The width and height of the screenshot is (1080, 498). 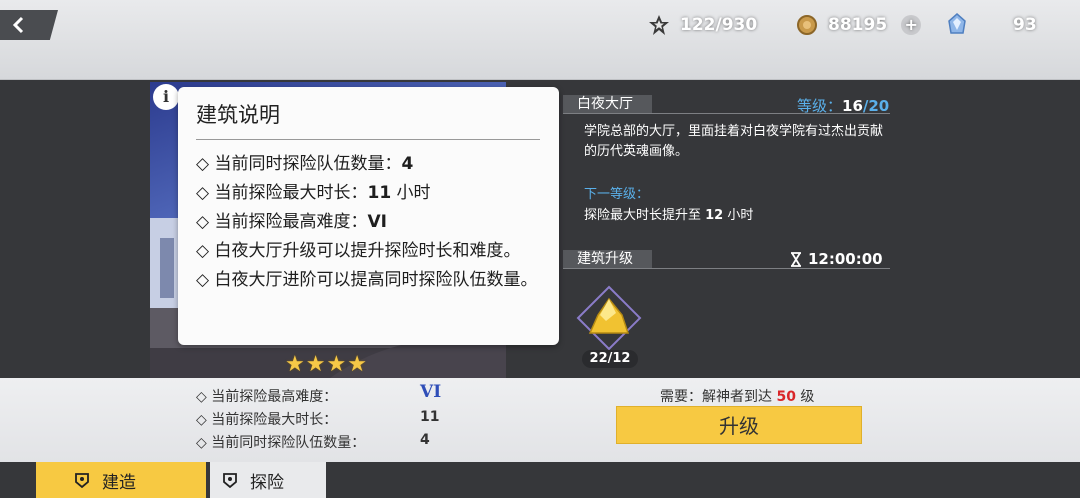 What do you see at coordinates (18, 25) in the screenshot?
I see `chevron-left-icon` at bounding box center [18, 25].